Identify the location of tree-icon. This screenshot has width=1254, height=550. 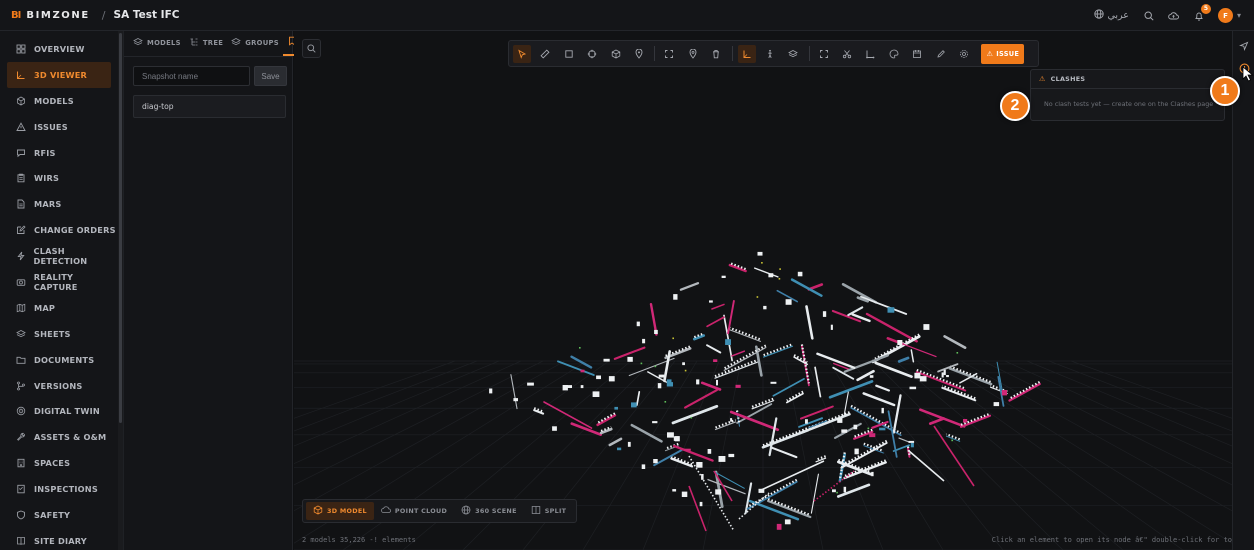
(194, 43).